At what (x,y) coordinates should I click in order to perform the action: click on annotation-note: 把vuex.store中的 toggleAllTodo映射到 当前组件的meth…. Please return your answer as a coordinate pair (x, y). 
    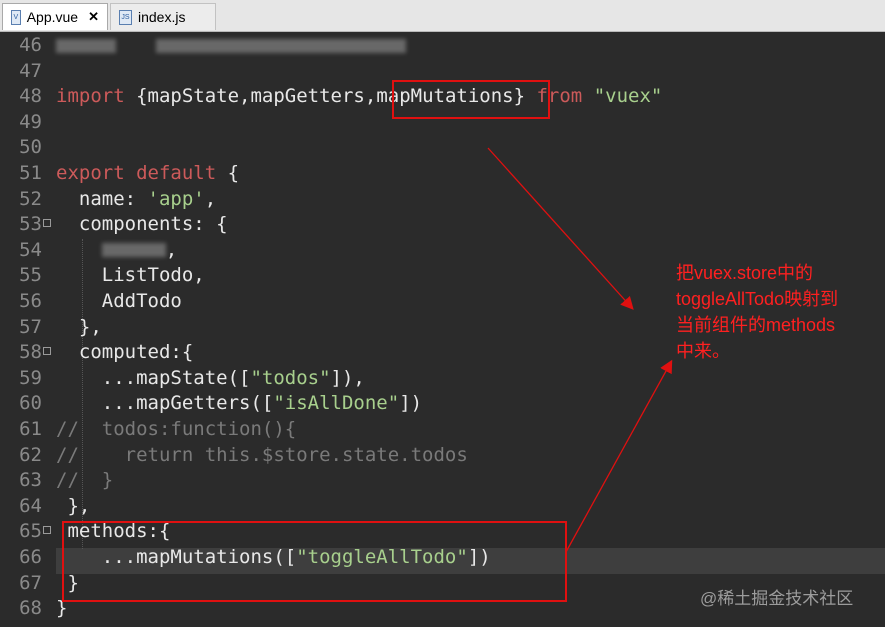
    Looking at the image, I should click on (778, 312).